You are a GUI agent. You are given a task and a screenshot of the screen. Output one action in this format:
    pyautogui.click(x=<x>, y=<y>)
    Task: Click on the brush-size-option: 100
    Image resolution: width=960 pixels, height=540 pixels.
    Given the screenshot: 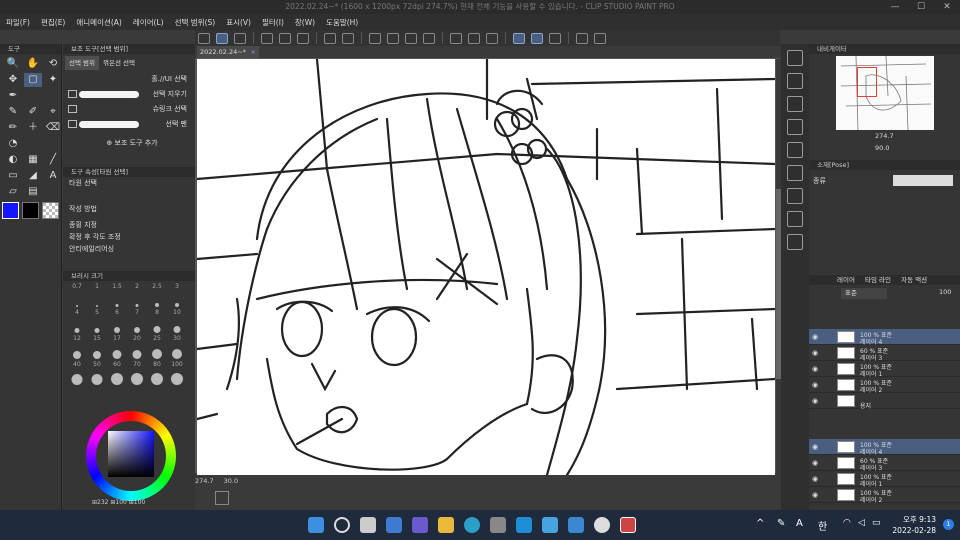 What is the action you would take?
    pyautogui.click(x=177, y=374)
    